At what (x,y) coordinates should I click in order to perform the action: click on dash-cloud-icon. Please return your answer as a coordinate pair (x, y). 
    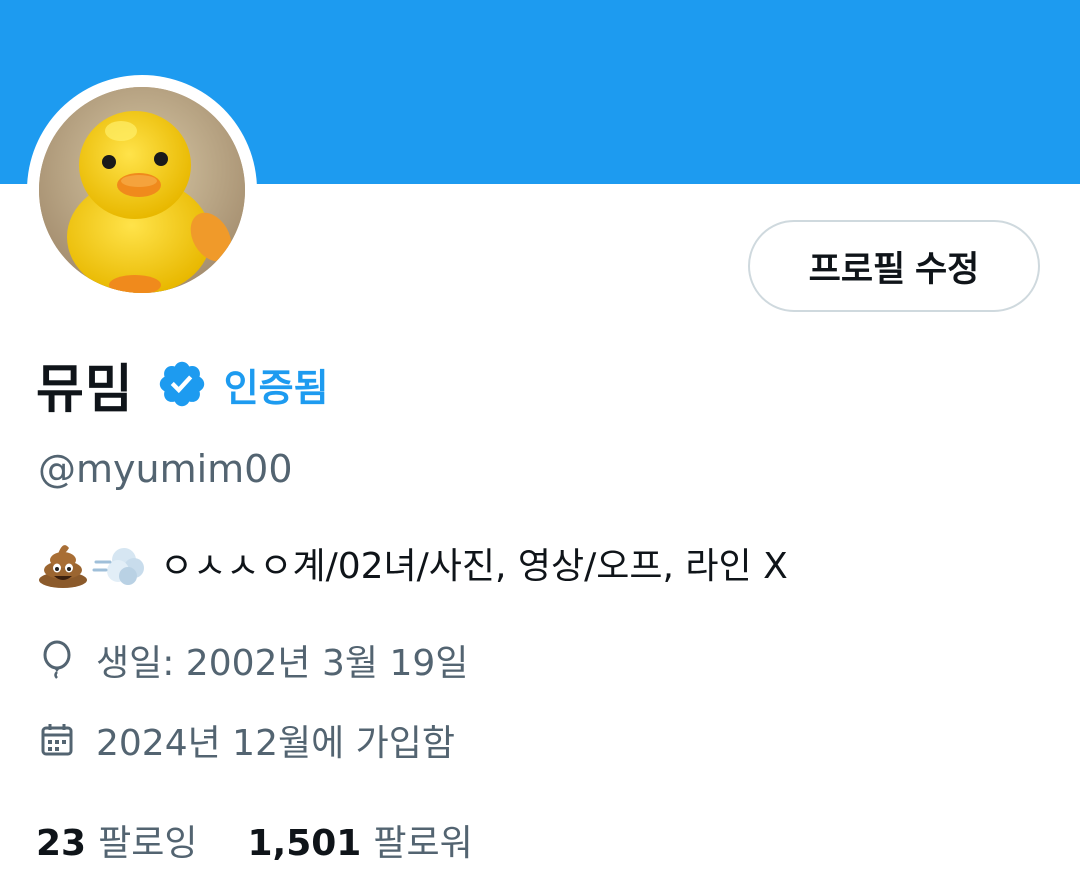
    Looking at the image, I should click on (118, 566).